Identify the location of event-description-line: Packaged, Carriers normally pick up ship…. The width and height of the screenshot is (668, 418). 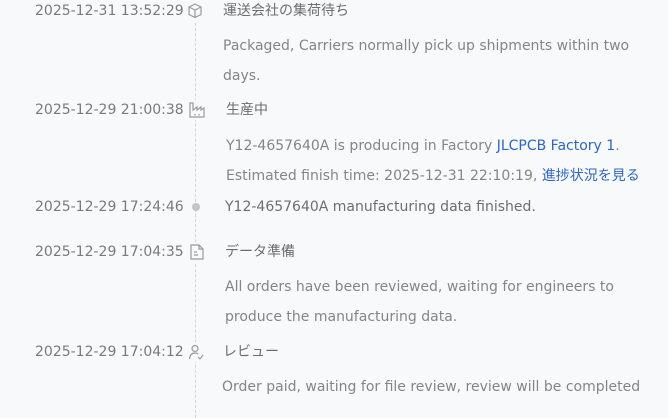
(426, 46).